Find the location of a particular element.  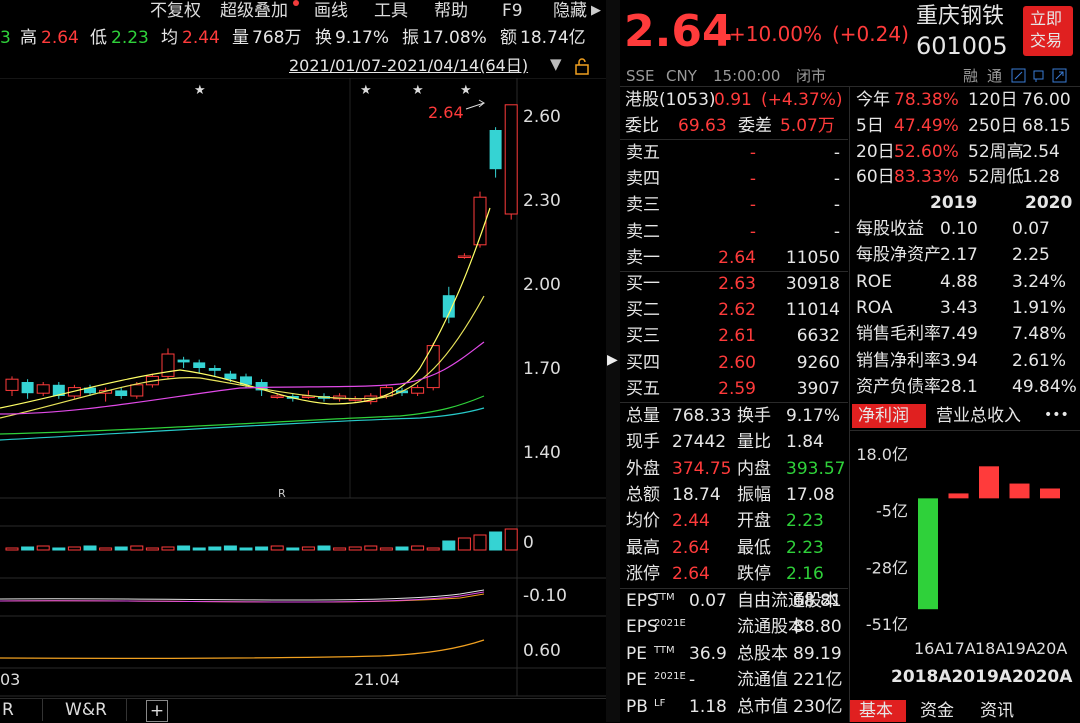

tab-basic: 基本 is located at coordinates (878, 711).